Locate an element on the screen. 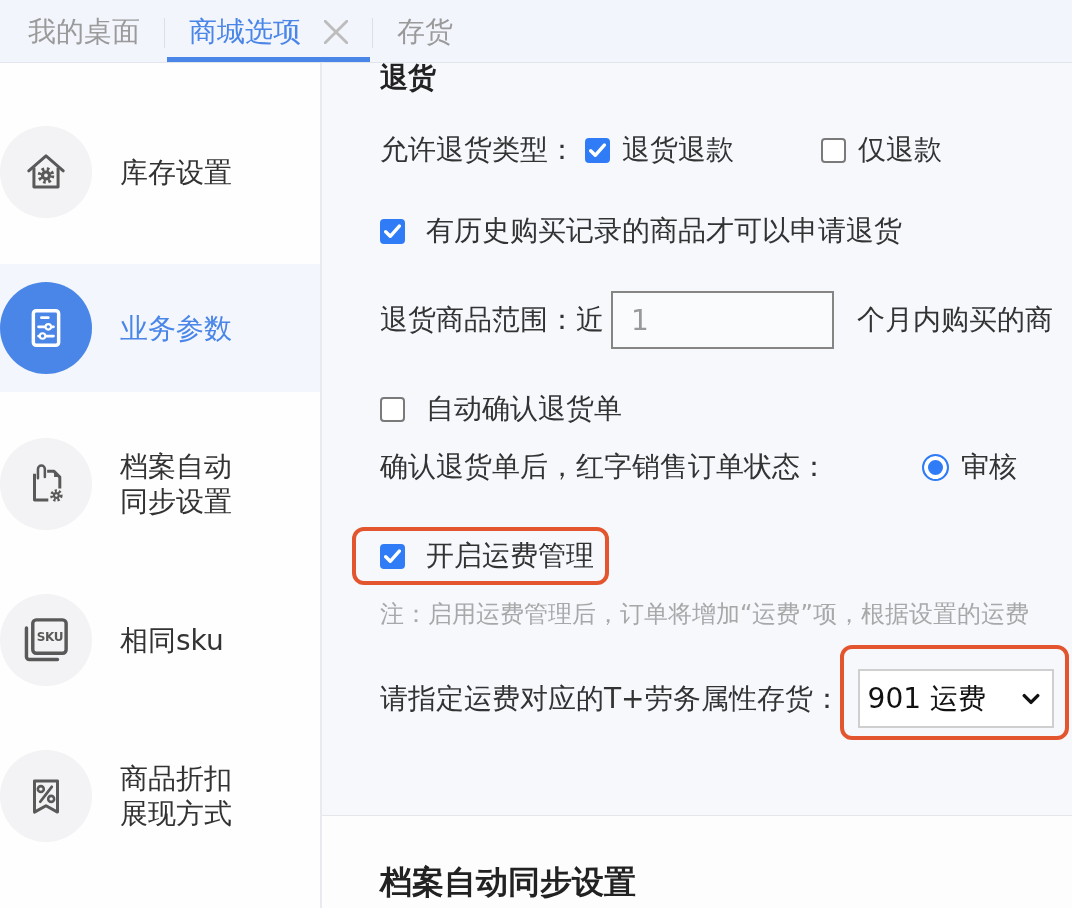  section-title: 退货 is located at coordinates (408, 78).